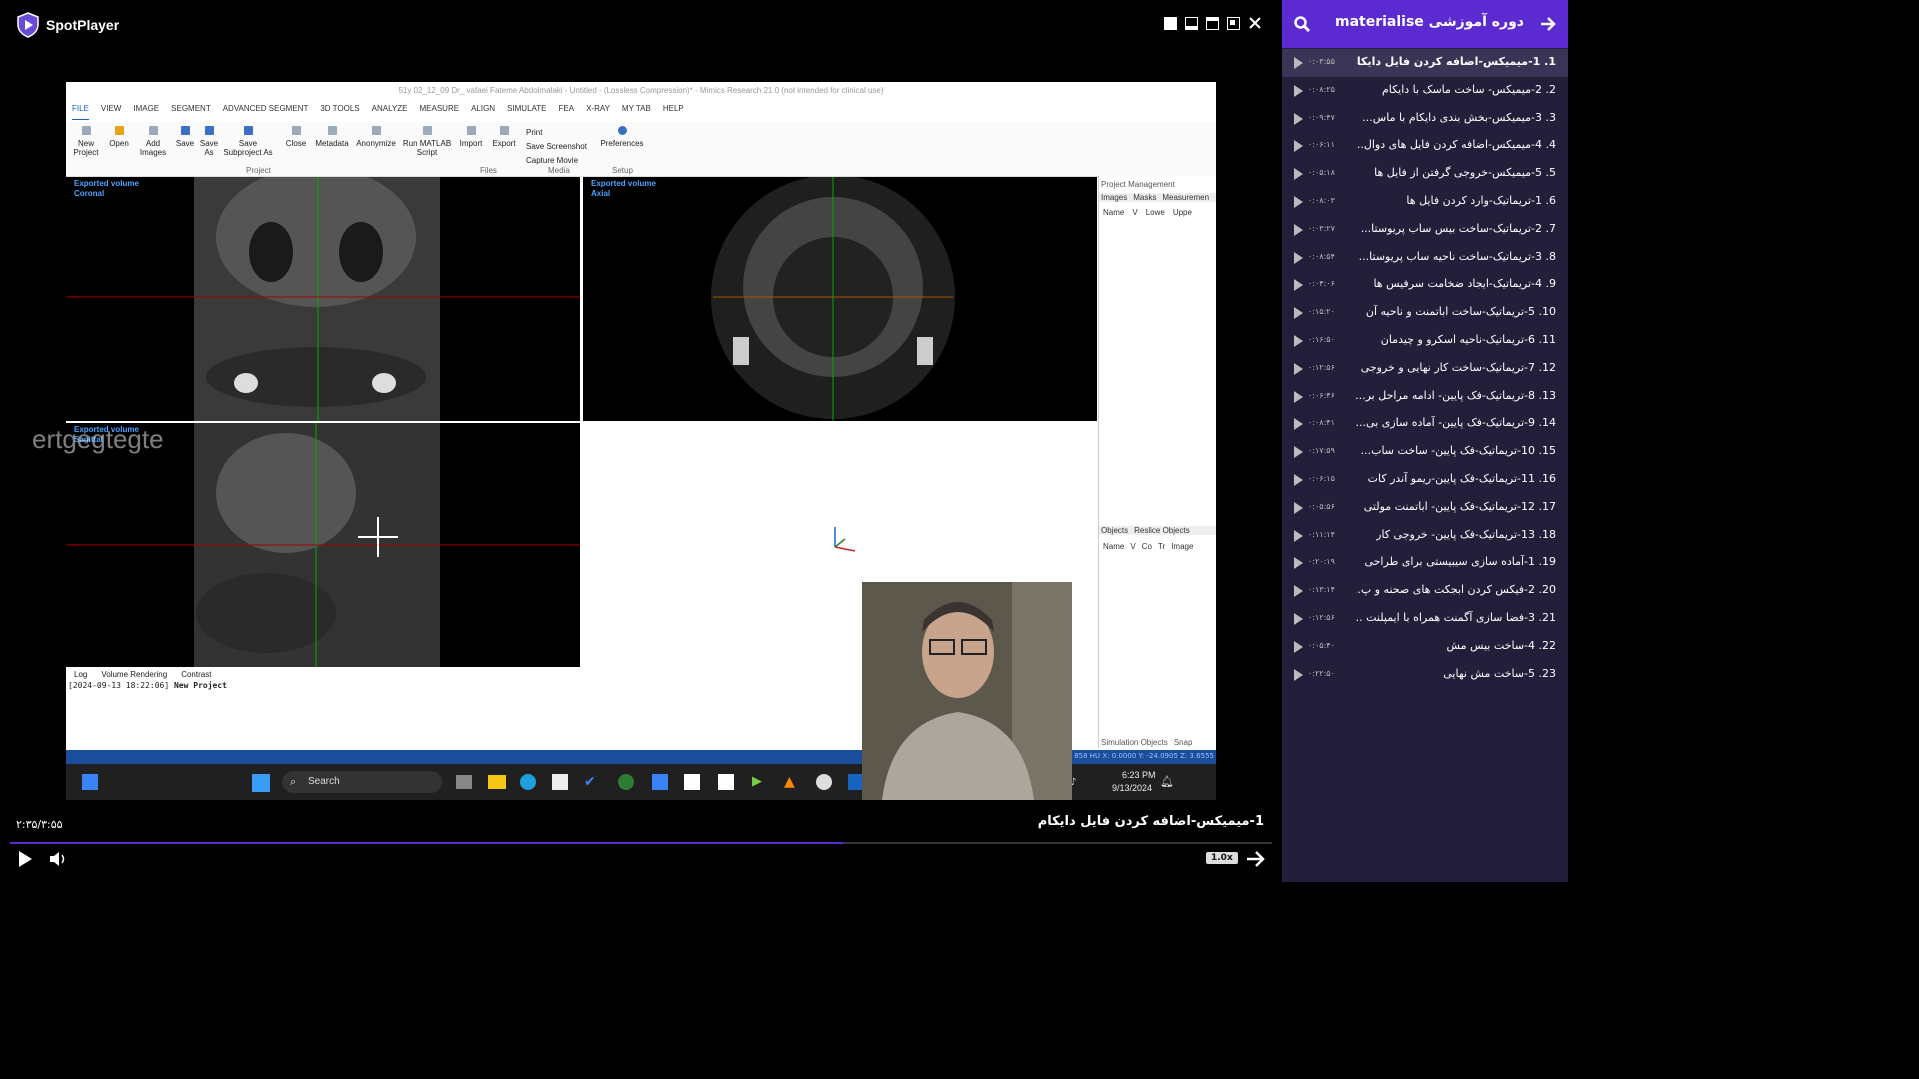  Describe the element at coordinates (80, 674) in the screenshot. I see `log-tab: Log` at that location.